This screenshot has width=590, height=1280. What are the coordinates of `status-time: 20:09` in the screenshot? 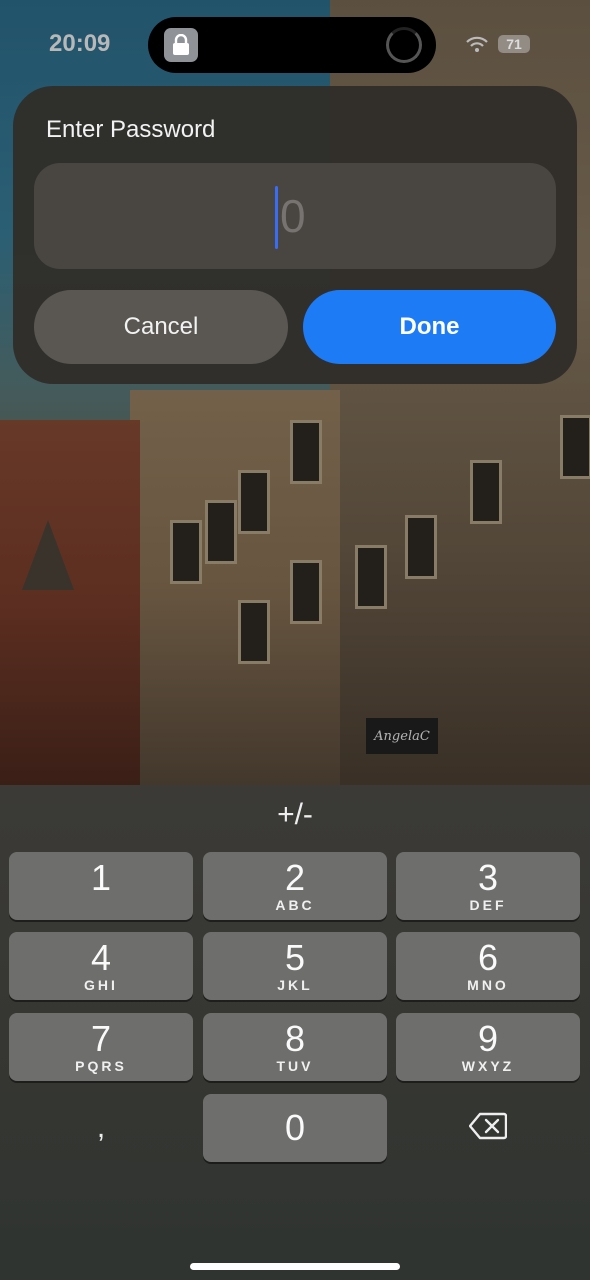 It's located at (80, 43).